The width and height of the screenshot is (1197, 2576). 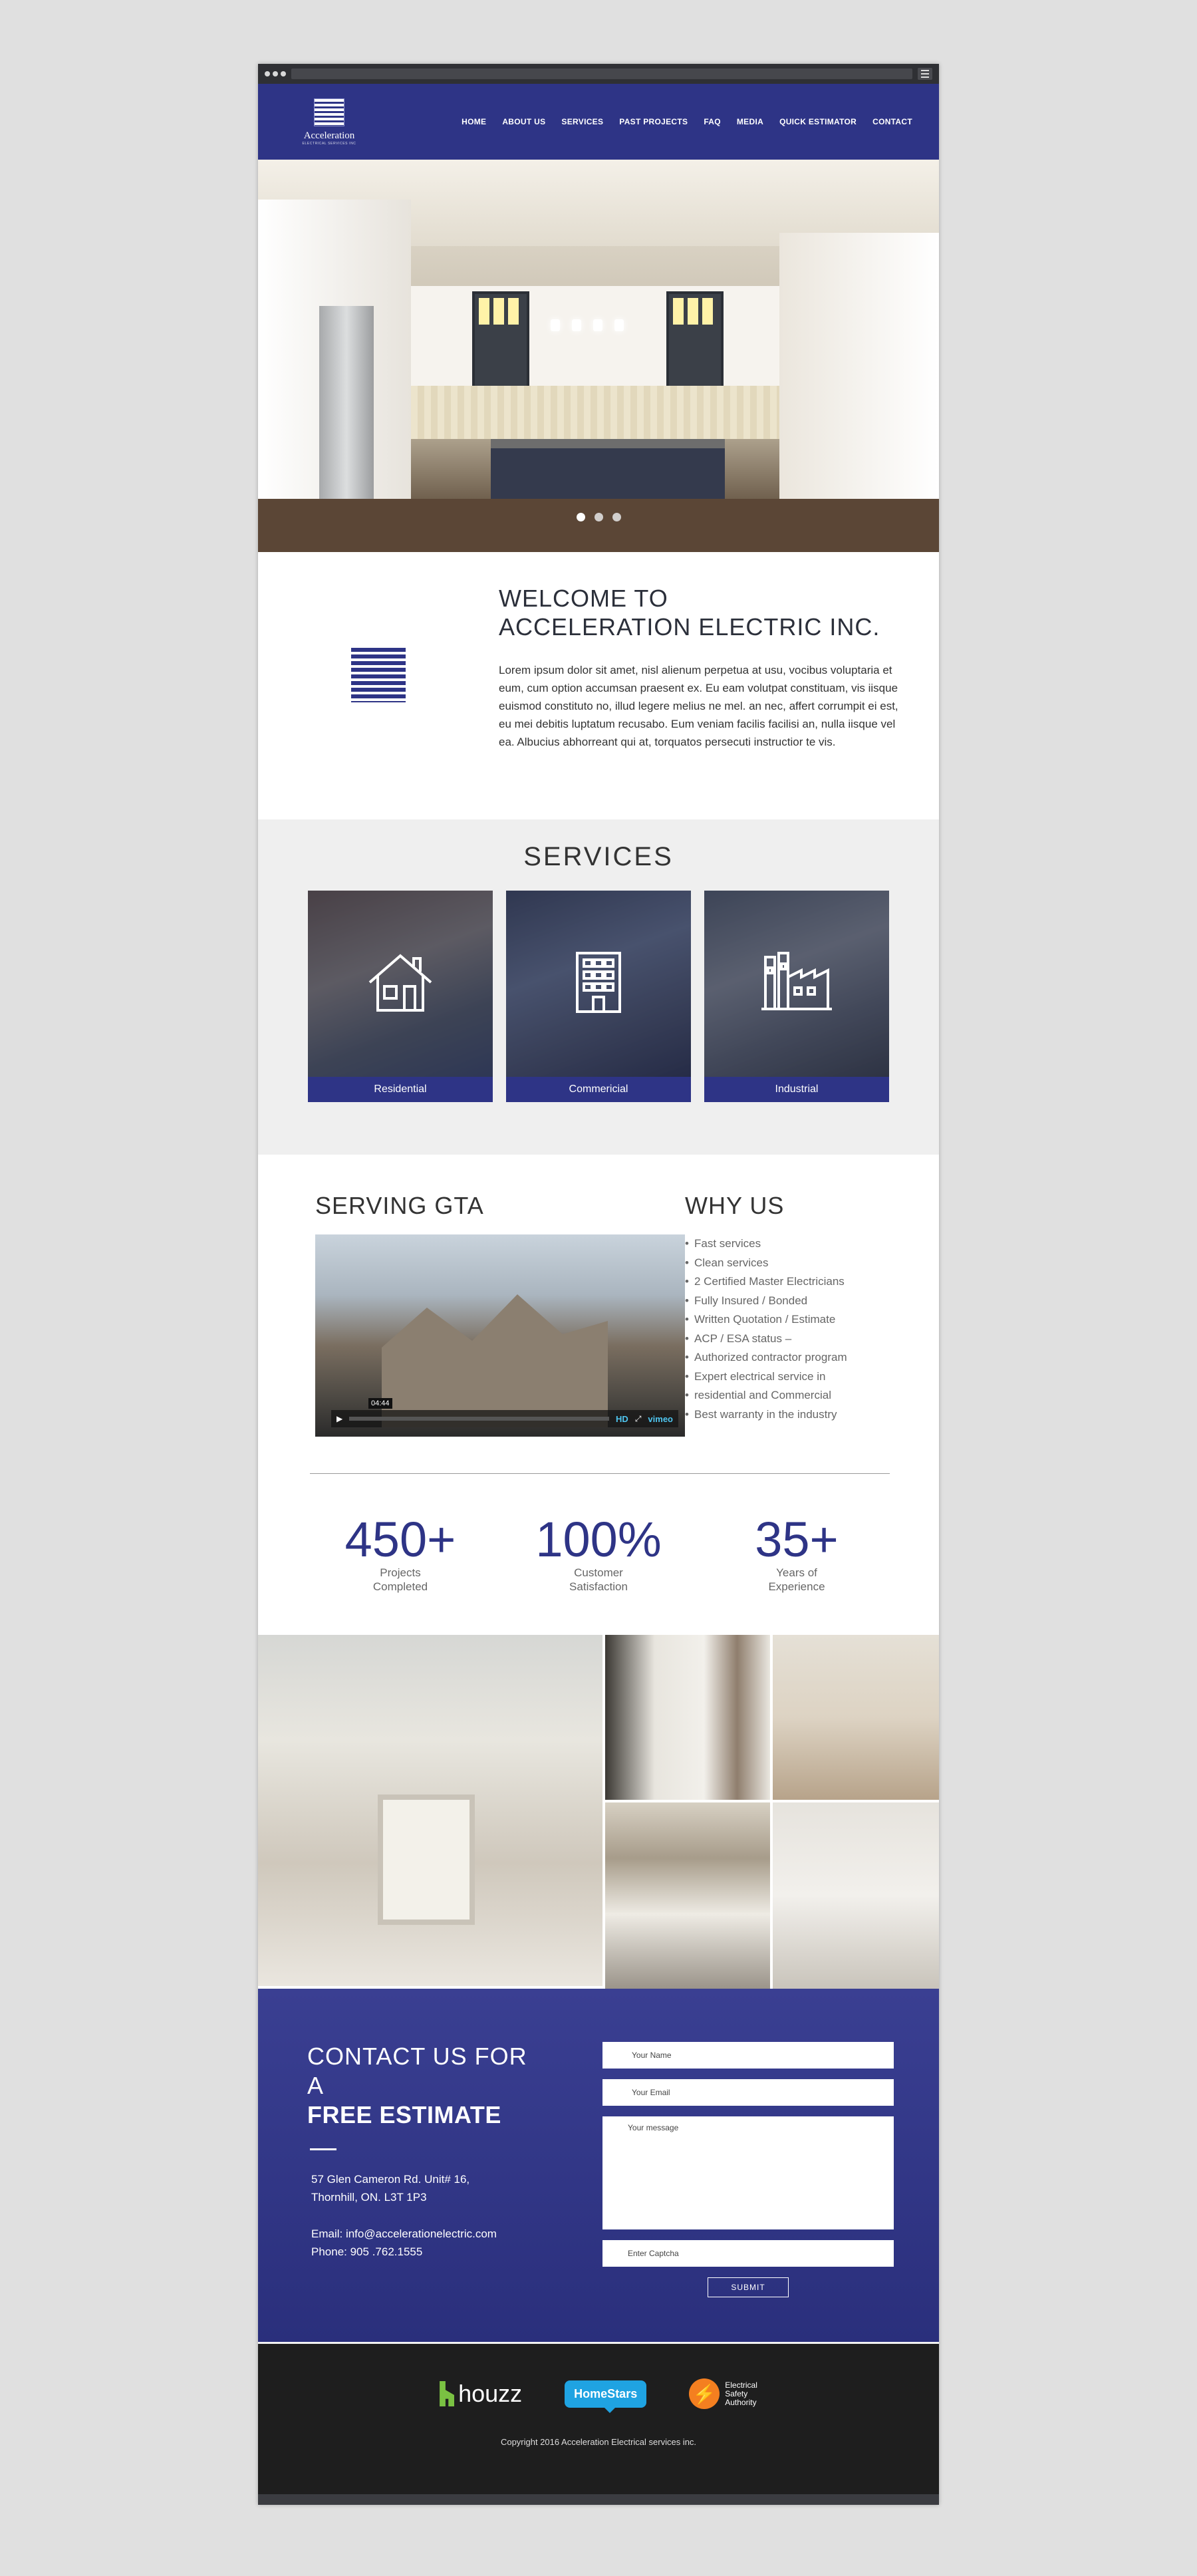 What do you see at coordinates (598, 1573) in the screenshot?
I see `stat-label: Customer` at bounding box center [598, 1573].